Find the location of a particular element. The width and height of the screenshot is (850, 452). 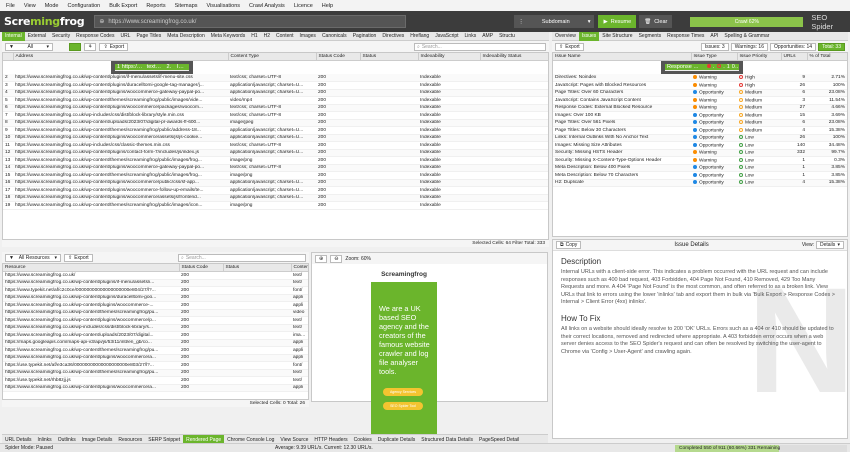

agency-services-button: Agency Services is located at coordinates (403, 392).